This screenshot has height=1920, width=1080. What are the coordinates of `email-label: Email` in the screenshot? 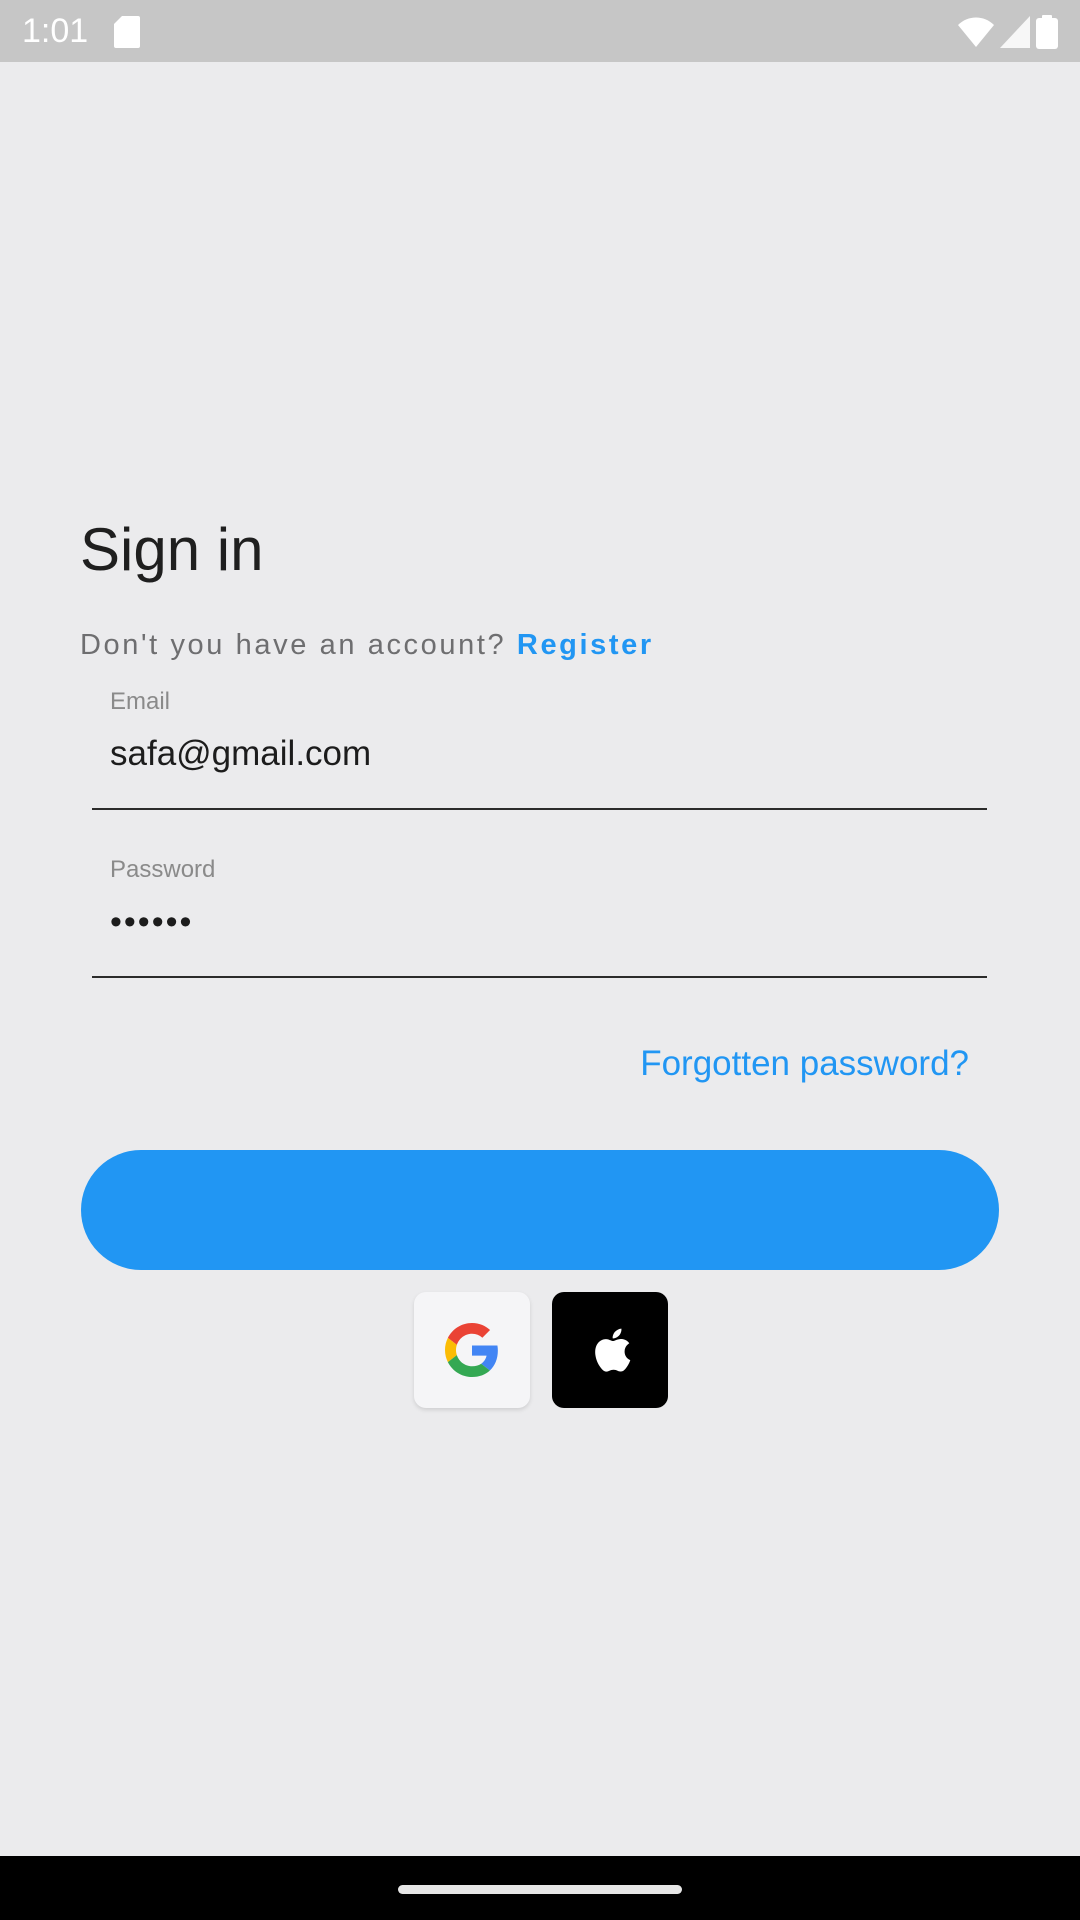 It's located at (140, 701).